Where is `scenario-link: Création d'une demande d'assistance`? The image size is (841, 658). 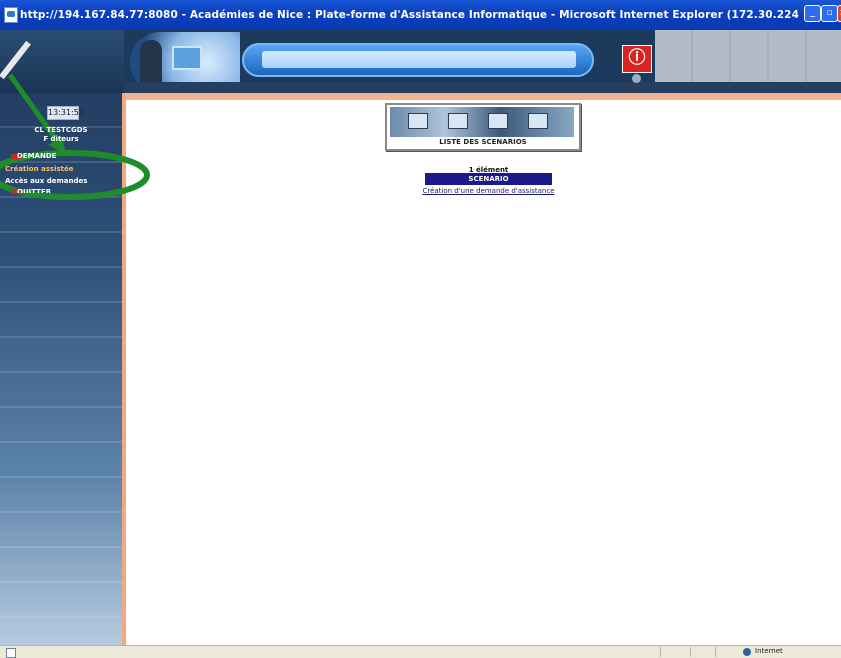
scenario-link: Création d'une demande d'assistance is located at coordinates (488, 191).